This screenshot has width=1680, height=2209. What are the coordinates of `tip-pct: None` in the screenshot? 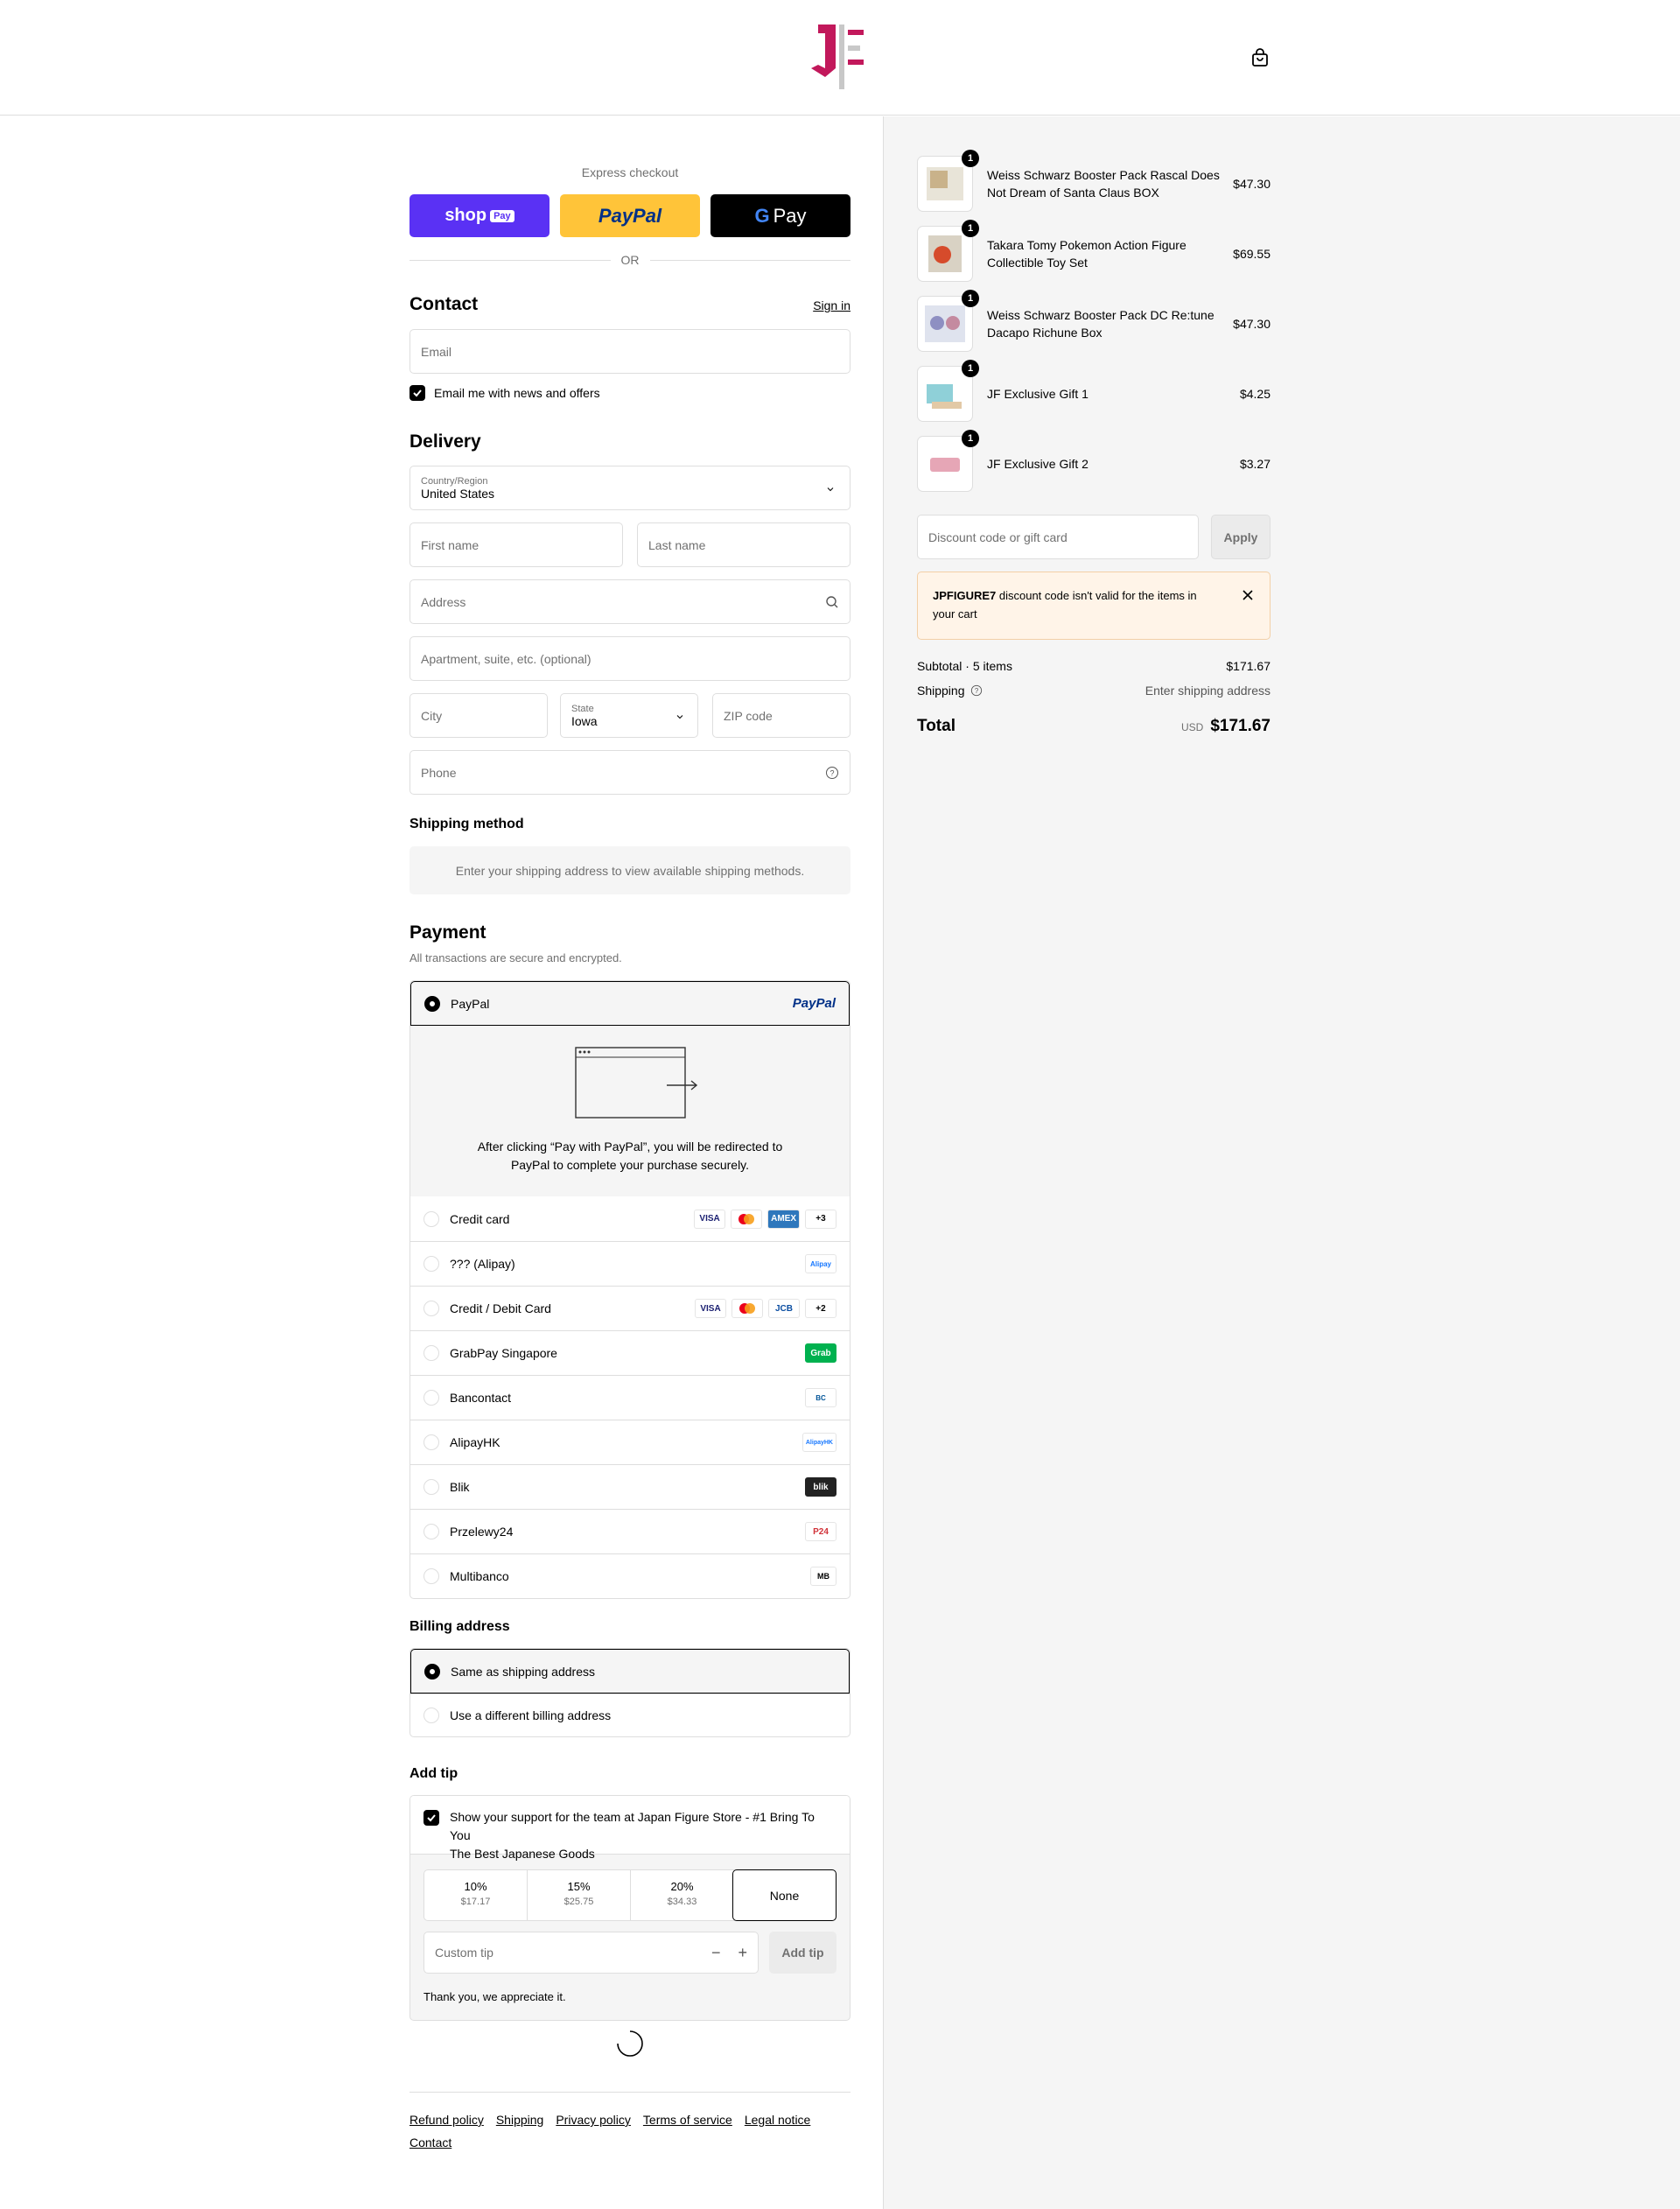 It's located at (784, 1895).